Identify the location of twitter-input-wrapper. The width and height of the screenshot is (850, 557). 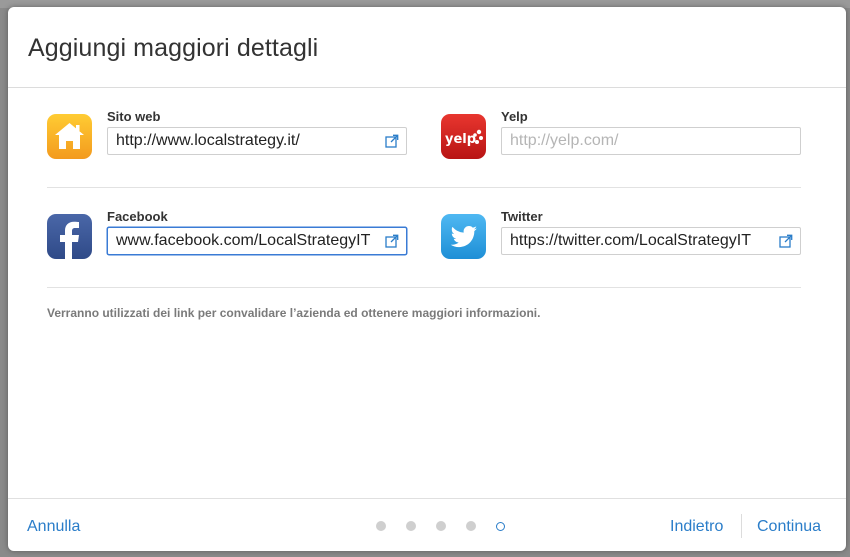
(651, 241).